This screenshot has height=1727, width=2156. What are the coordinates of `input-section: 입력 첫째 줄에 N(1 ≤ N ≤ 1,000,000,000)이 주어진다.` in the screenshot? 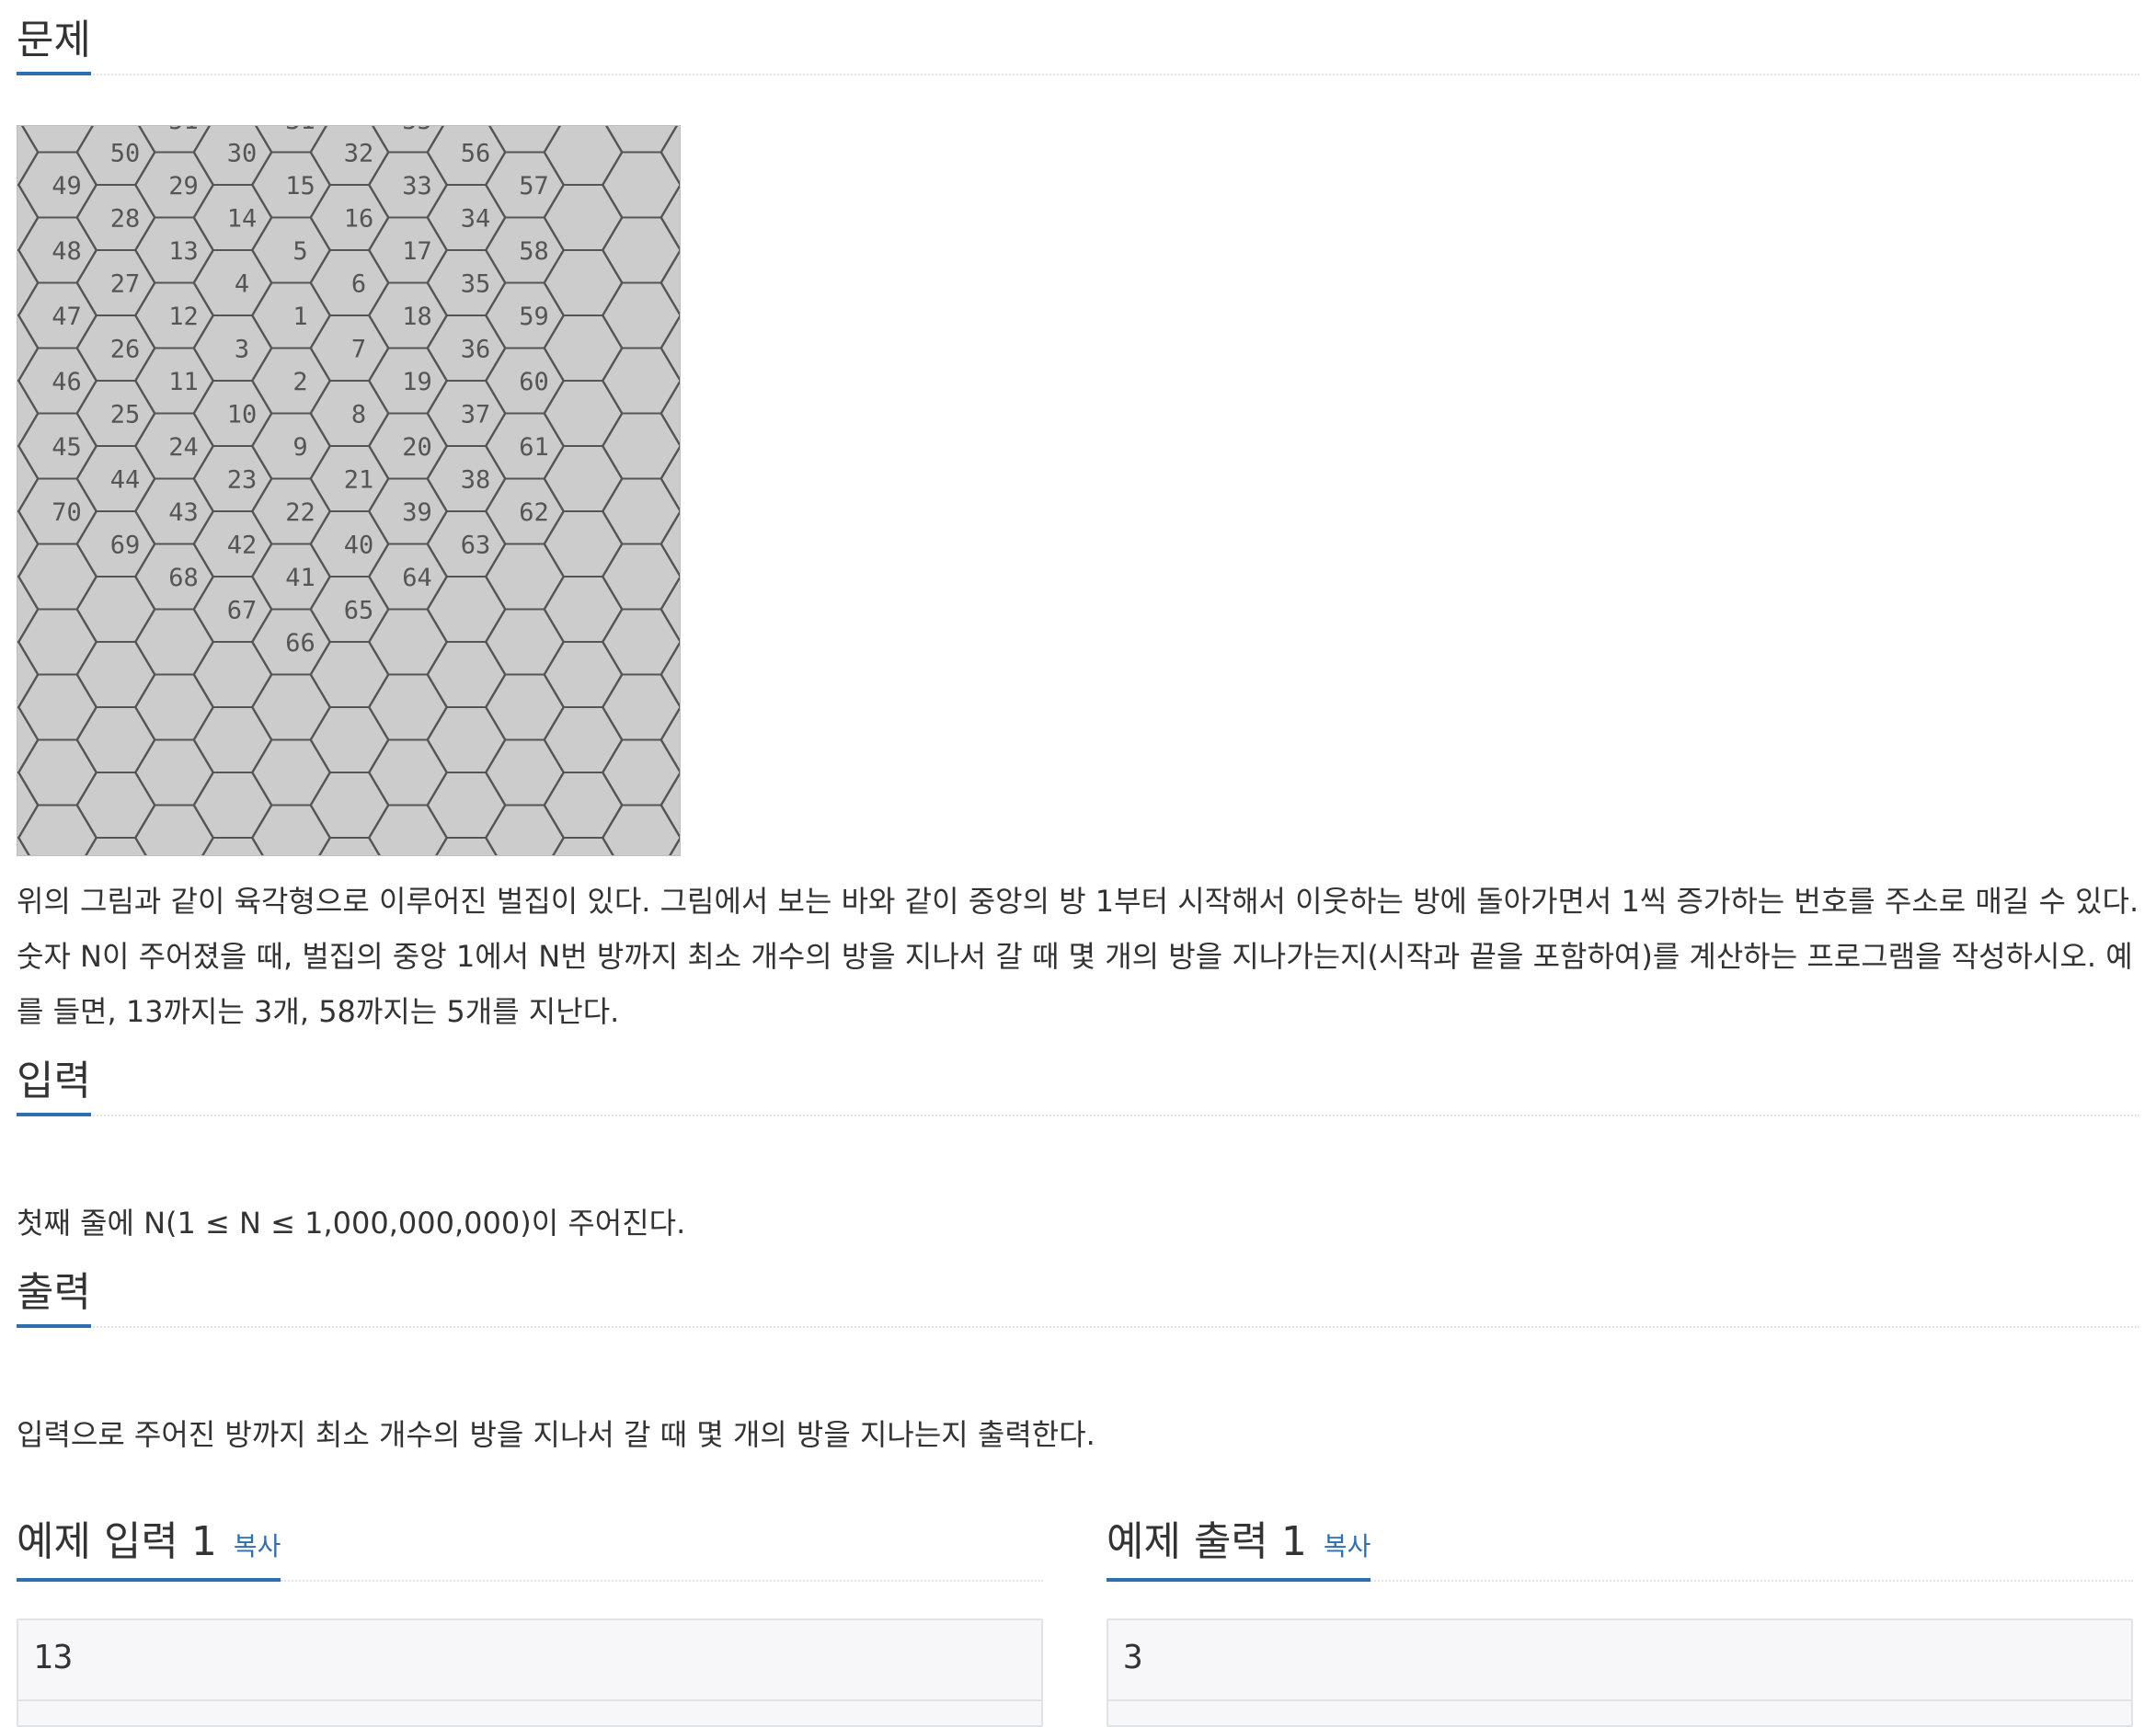 It's located at (1078, 1148).